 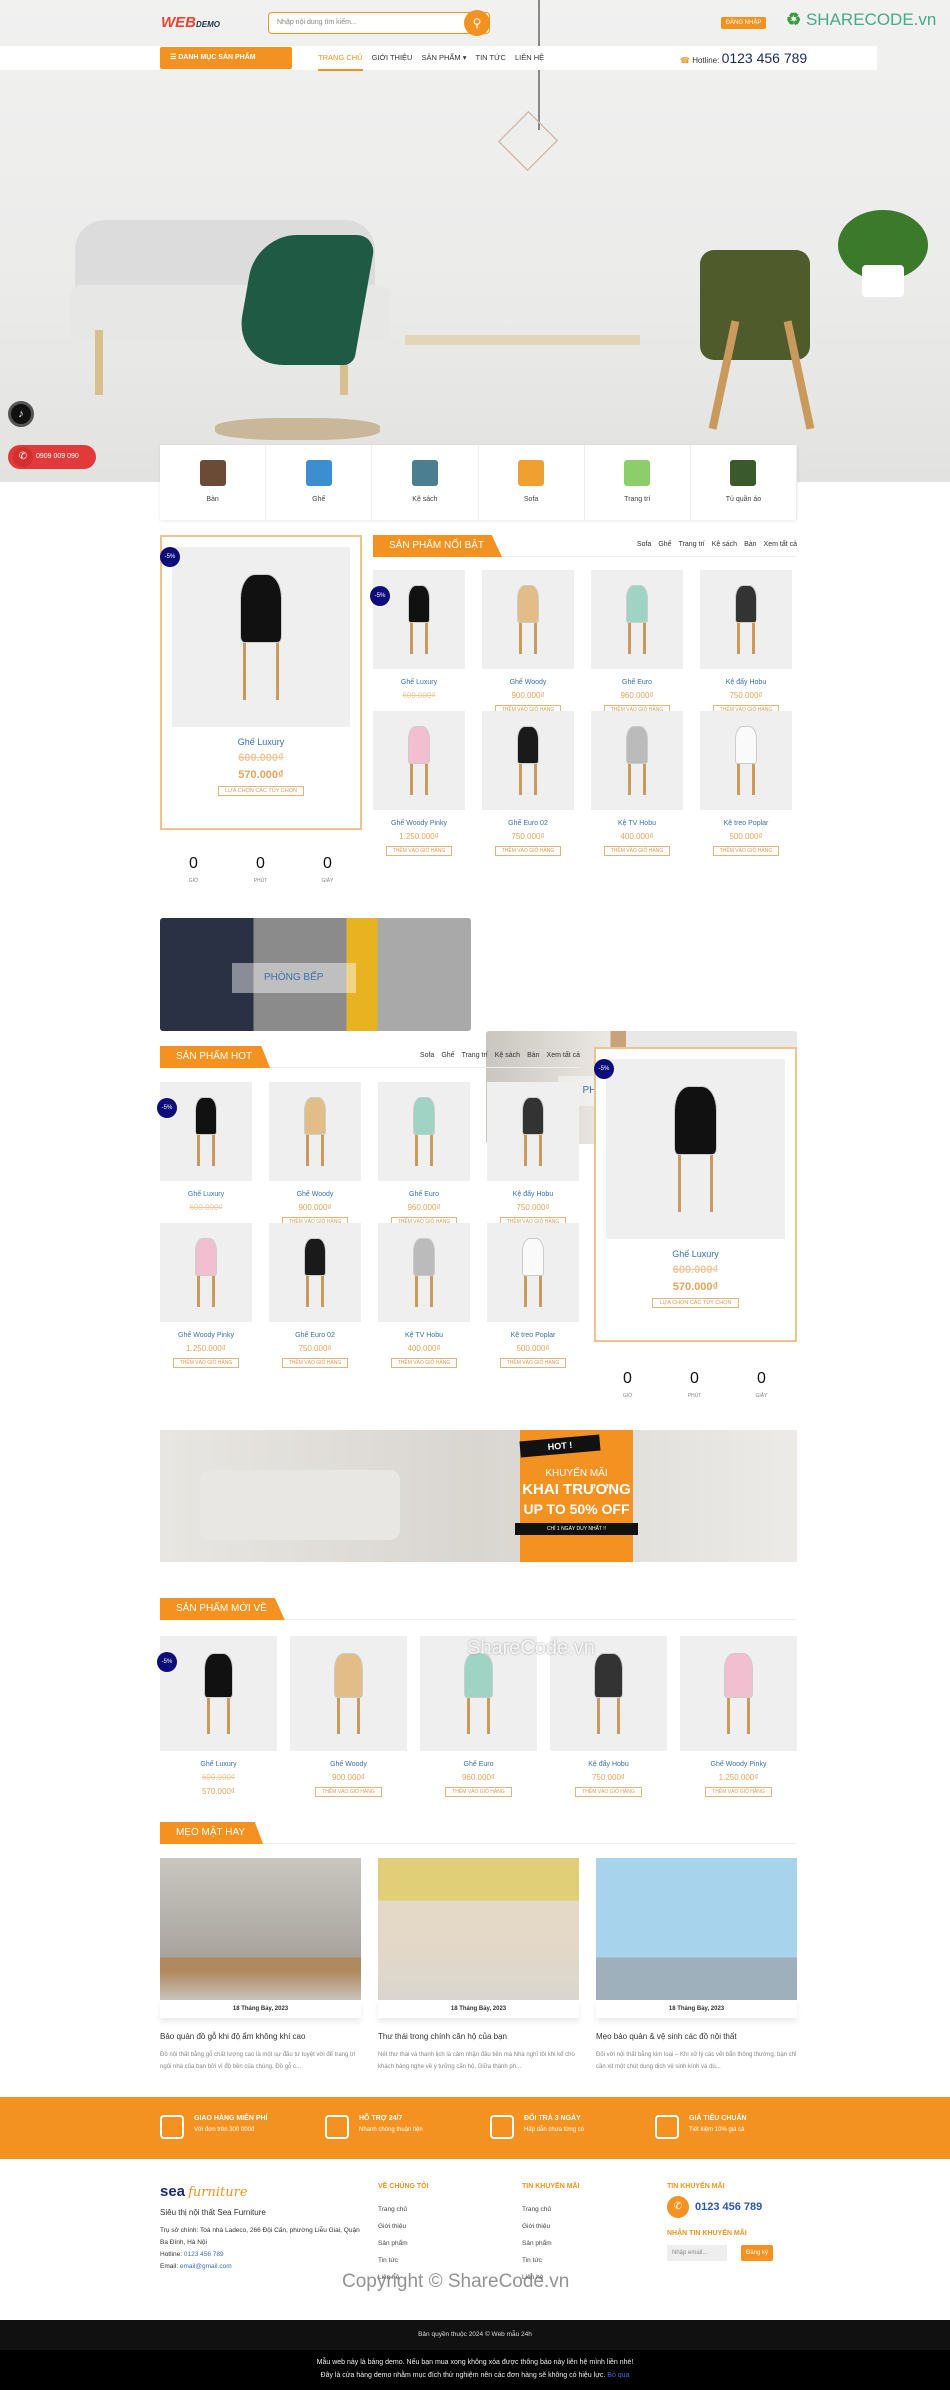 I want to click on category-item: Bàn, so click(x=213, y=482).